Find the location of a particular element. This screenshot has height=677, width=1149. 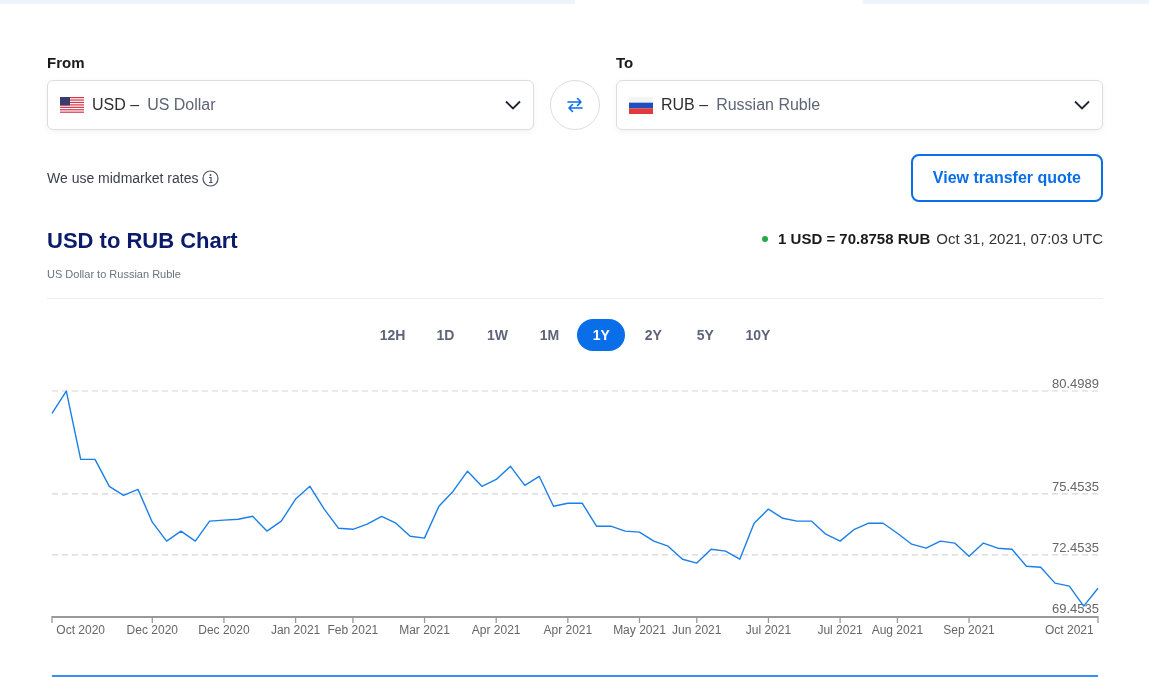

axis-label: 72.4535 is located at coordinates (1075, 547).